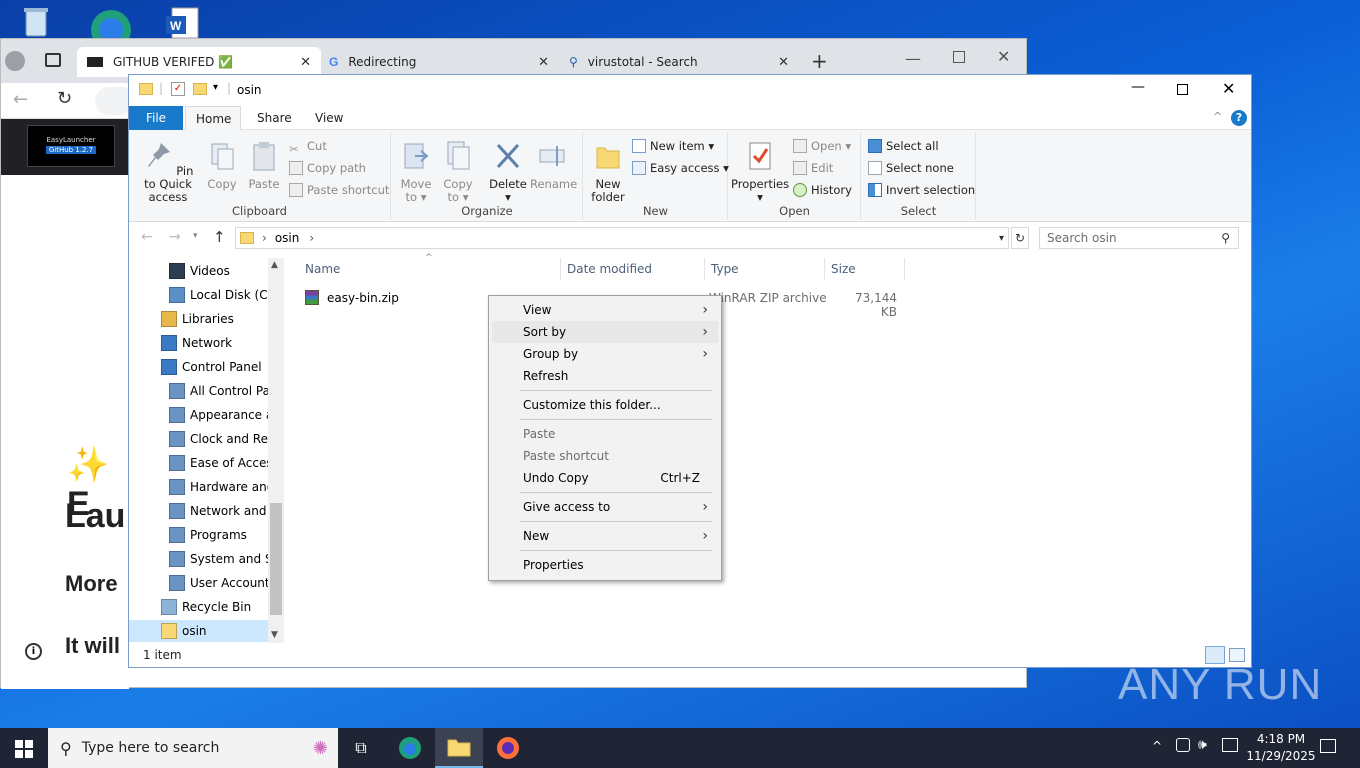  Describe the element at coordinates (508, 172) in the screenshot. I see `delete-button: Delete ▾` at that location.